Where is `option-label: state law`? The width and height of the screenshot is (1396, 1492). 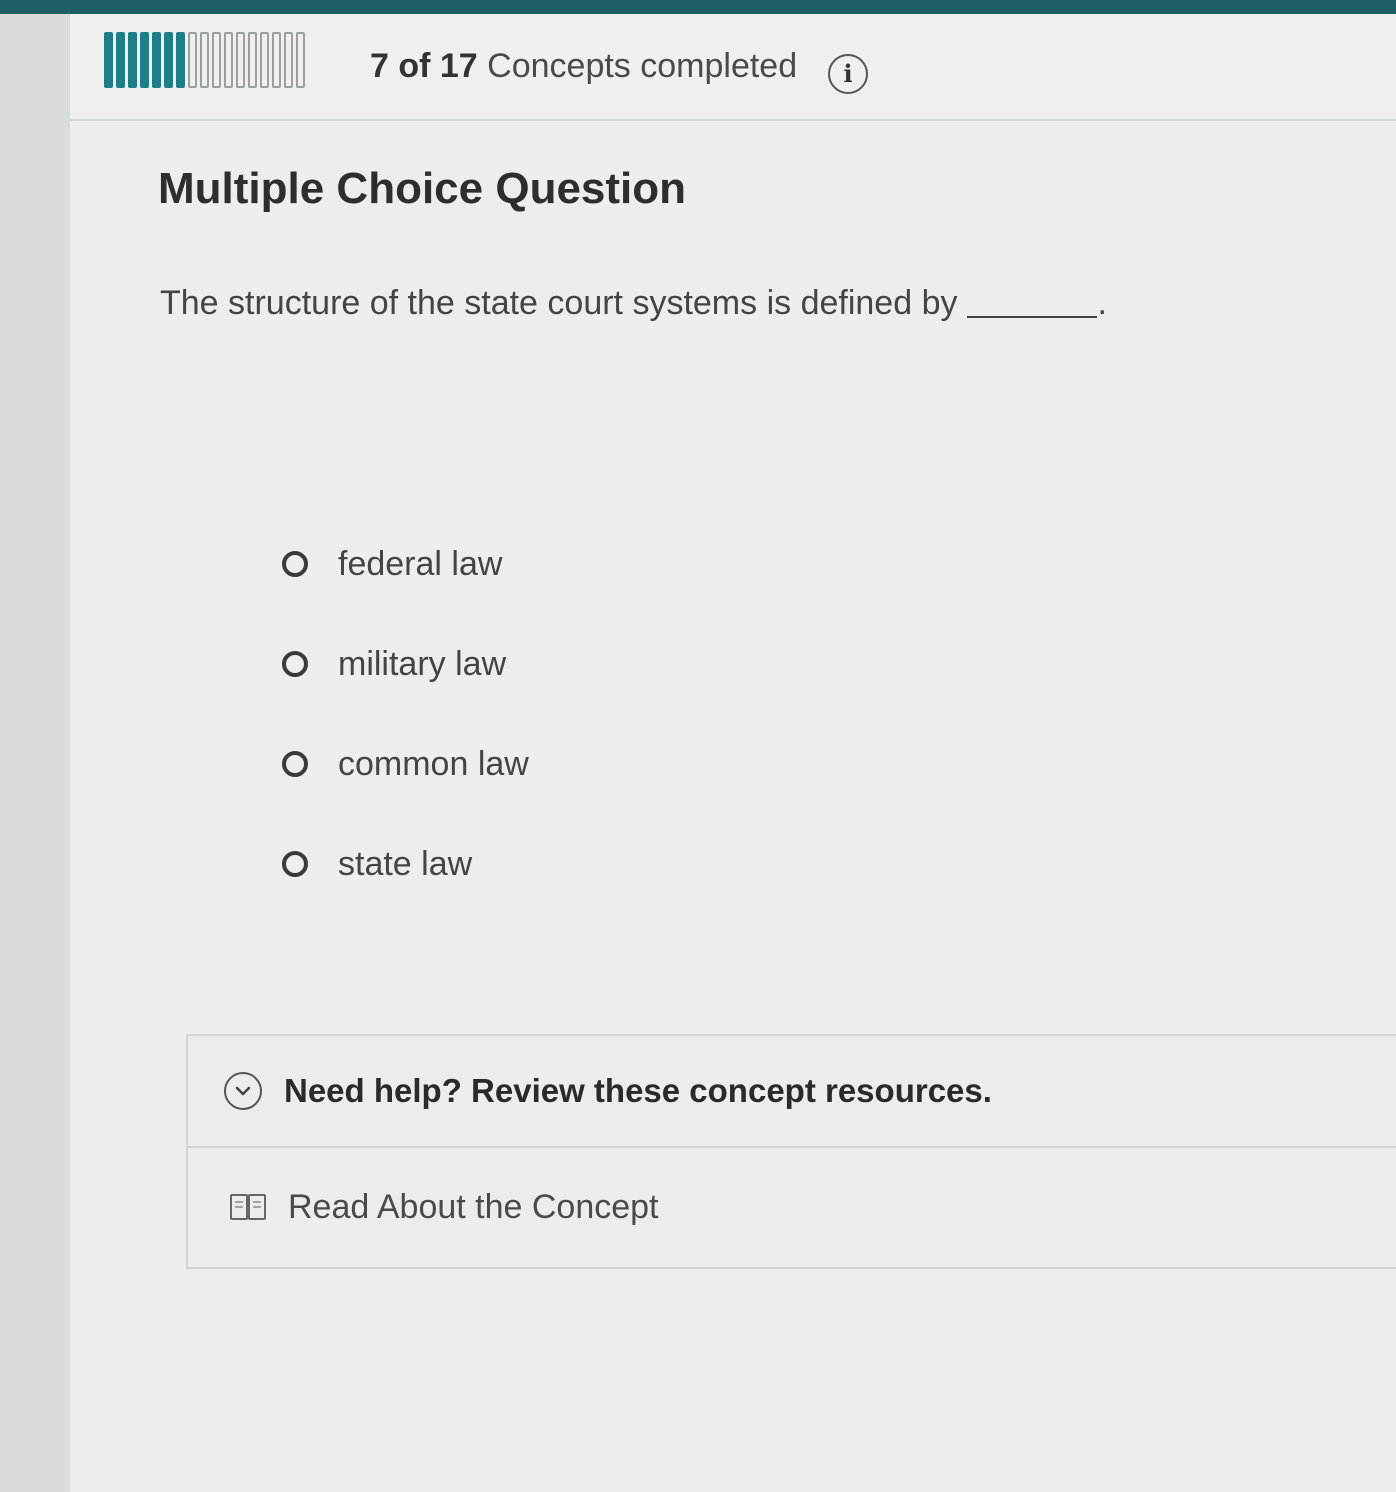
option-label: state law is located at coordinates (405, 863).